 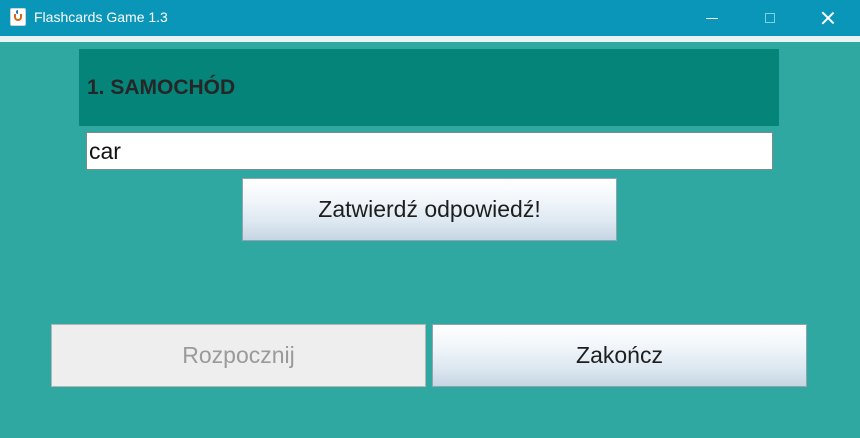 What do you see at coordinates (161, 87) in the screenshot?
I see `question-label: 1. SAMOCHÓD` at bounding box center [161, 87].